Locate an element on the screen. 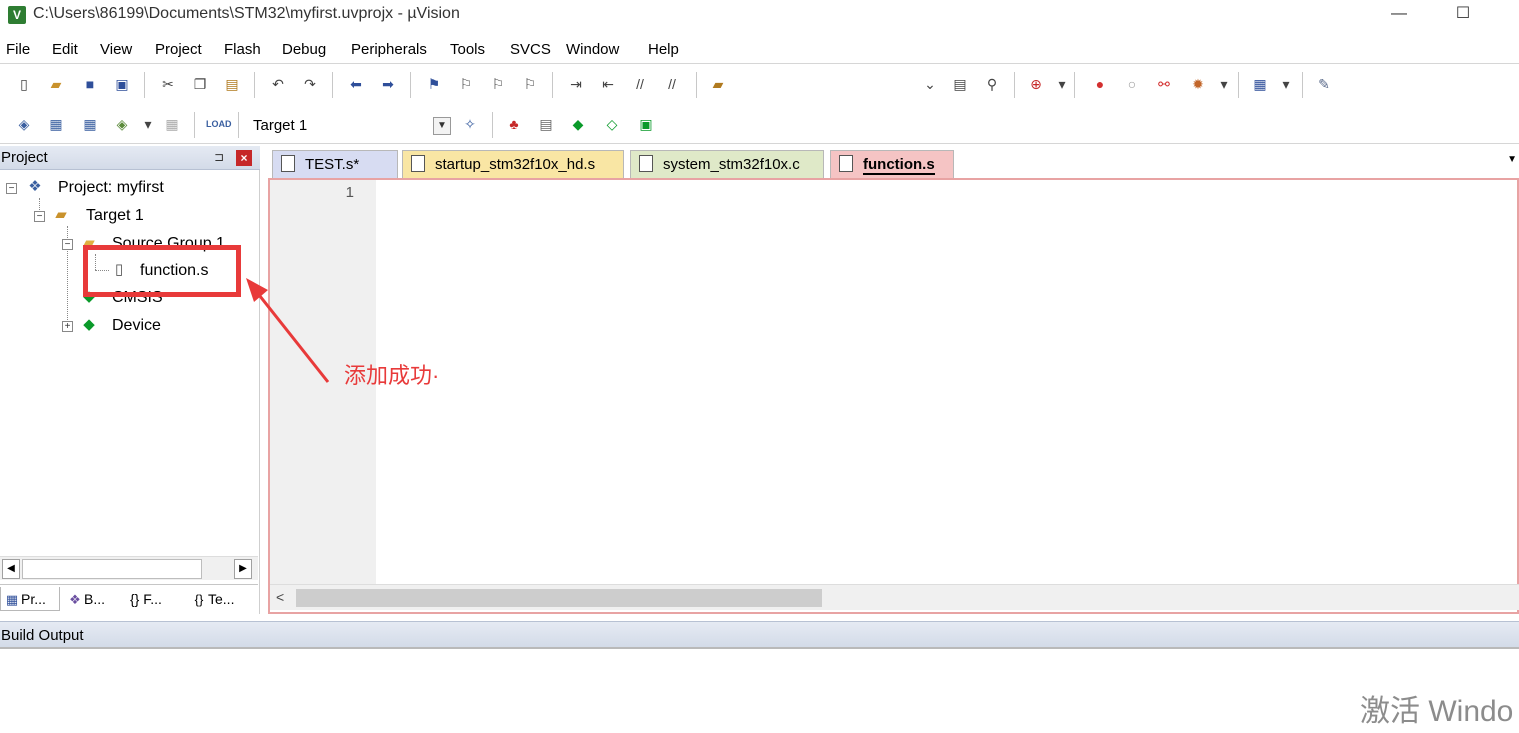 The image size is (1519, 733). translate-icon: ◈ is located at coordinates (24, 124).